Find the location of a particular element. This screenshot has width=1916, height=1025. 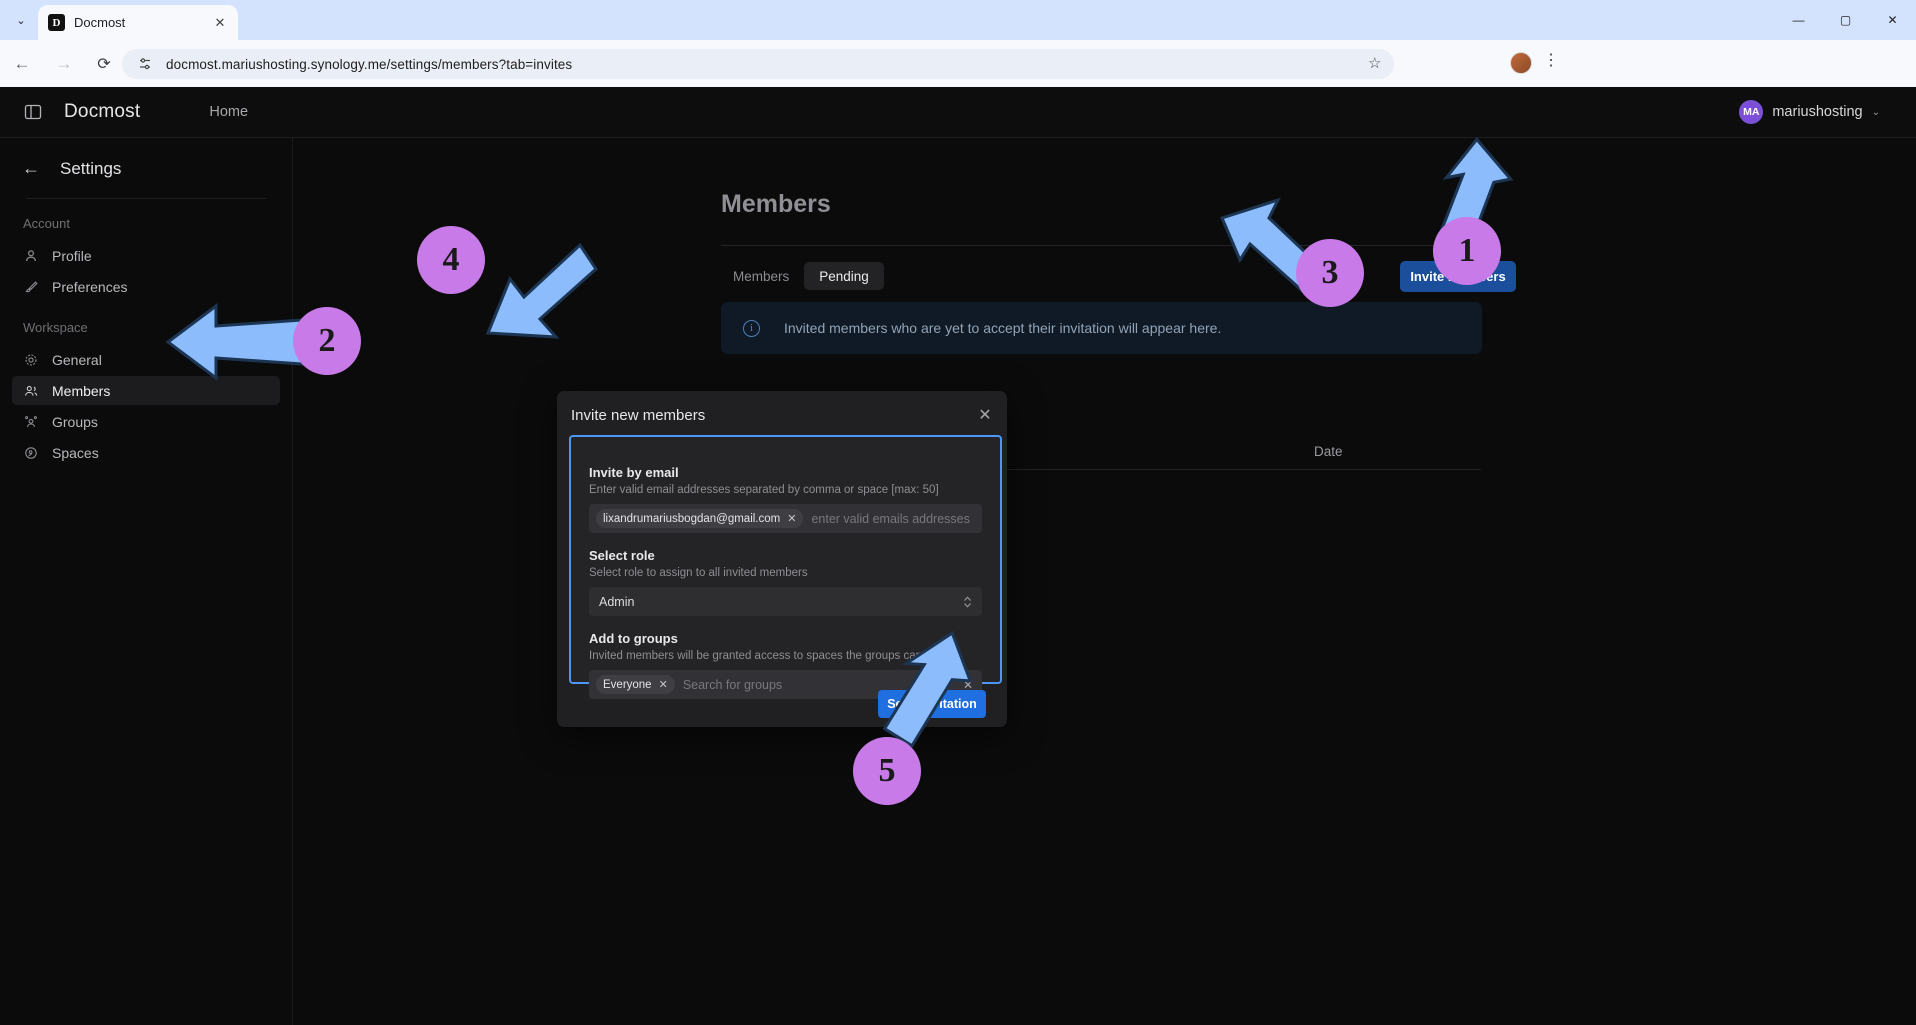

users-icon is located at coordinates (31, 391).